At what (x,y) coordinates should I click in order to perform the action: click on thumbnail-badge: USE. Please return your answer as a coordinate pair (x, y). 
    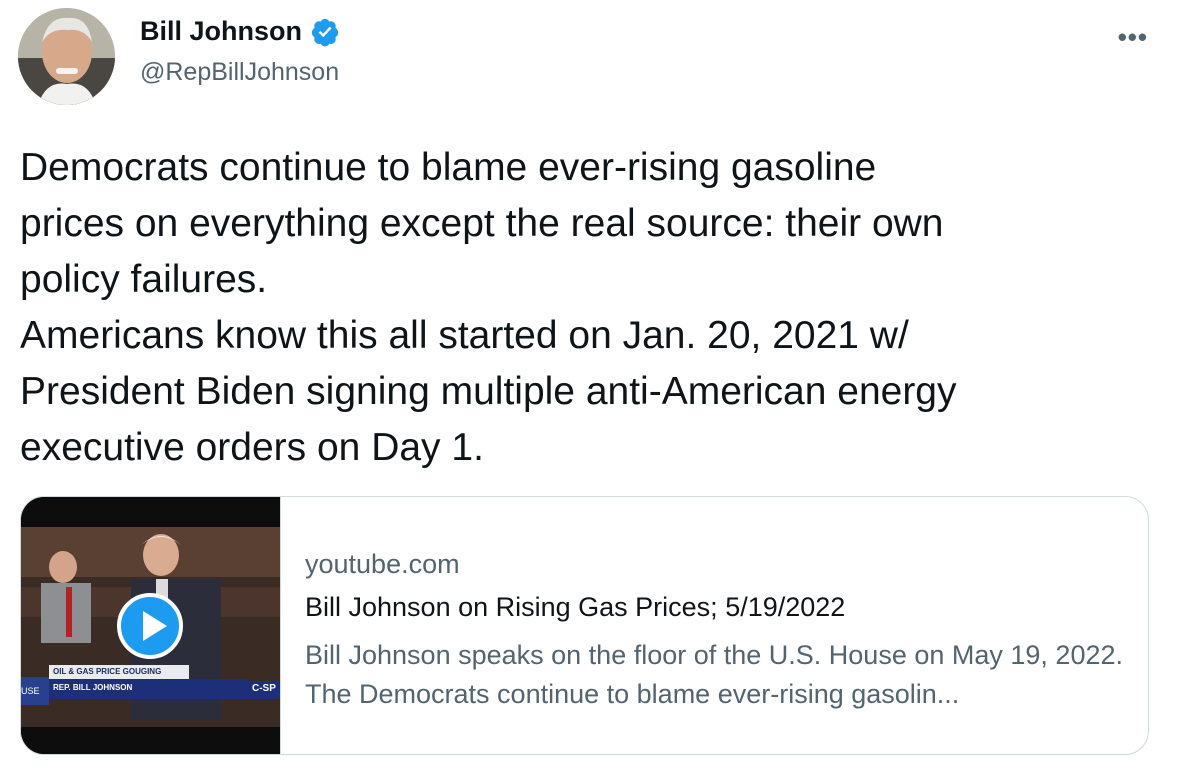
    Looking at the image, I should click on (35, 691).